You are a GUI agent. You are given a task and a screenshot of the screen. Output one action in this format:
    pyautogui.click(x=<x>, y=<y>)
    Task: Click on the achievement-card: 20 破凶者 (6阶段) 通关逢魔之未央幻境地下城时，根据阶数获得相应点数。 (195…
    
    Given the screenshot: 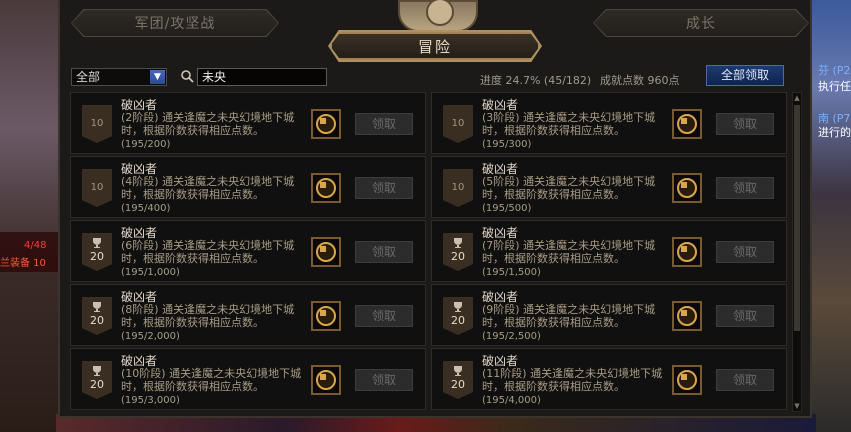 What is the action you would take?
    pyautogui.click(x=248, y=251)
    